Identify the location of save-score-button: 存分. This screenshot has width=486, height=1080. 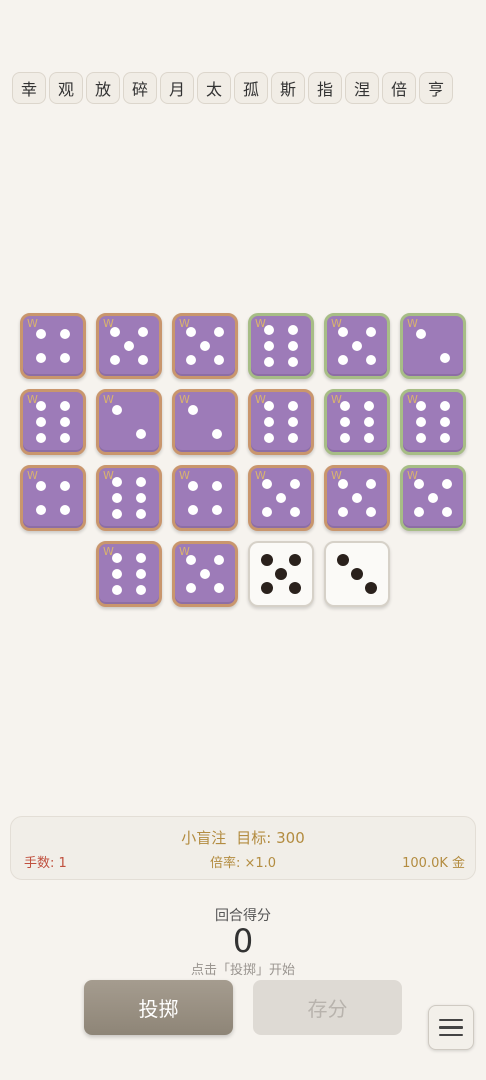
(327, 1007).